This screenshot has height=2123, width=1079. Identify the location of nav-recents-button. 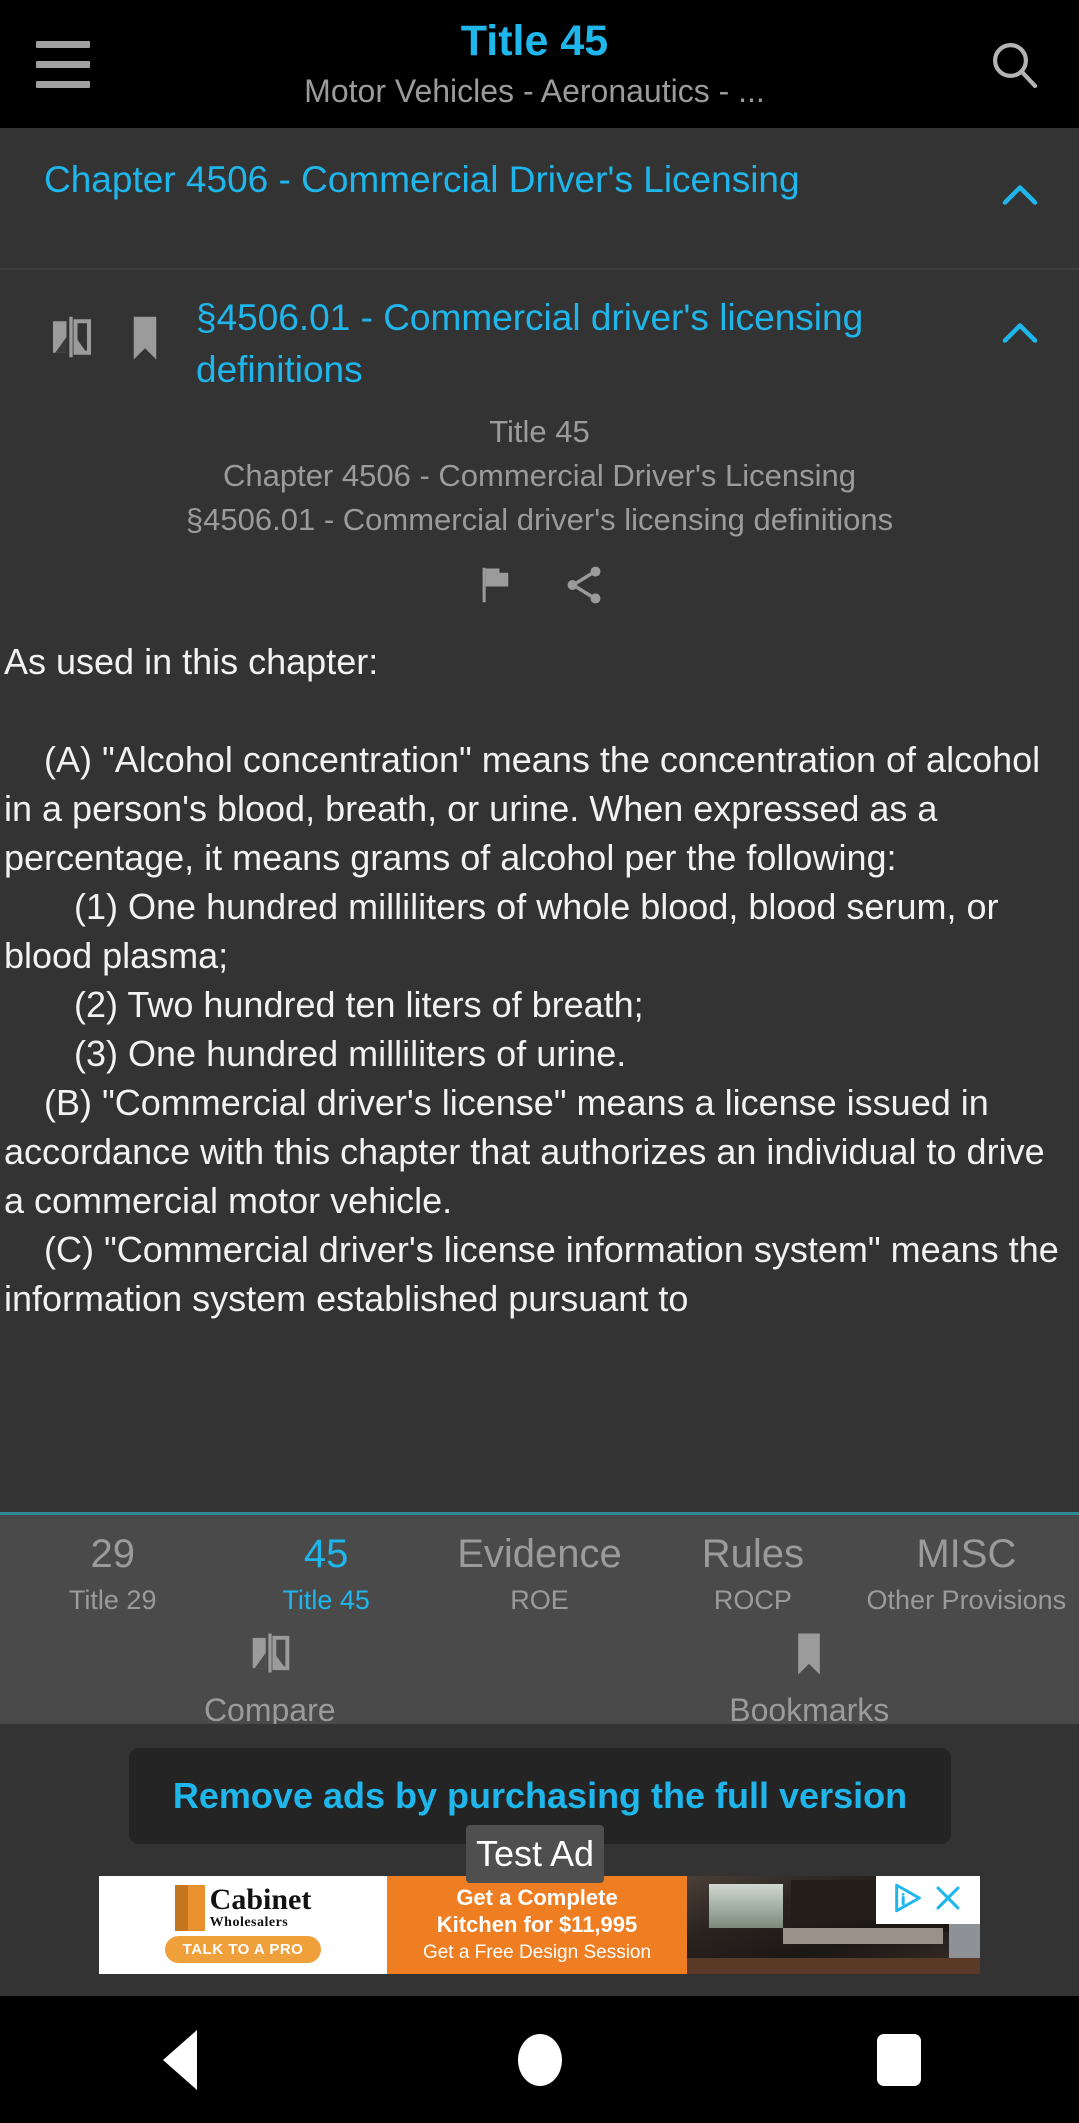
(899, 2059).